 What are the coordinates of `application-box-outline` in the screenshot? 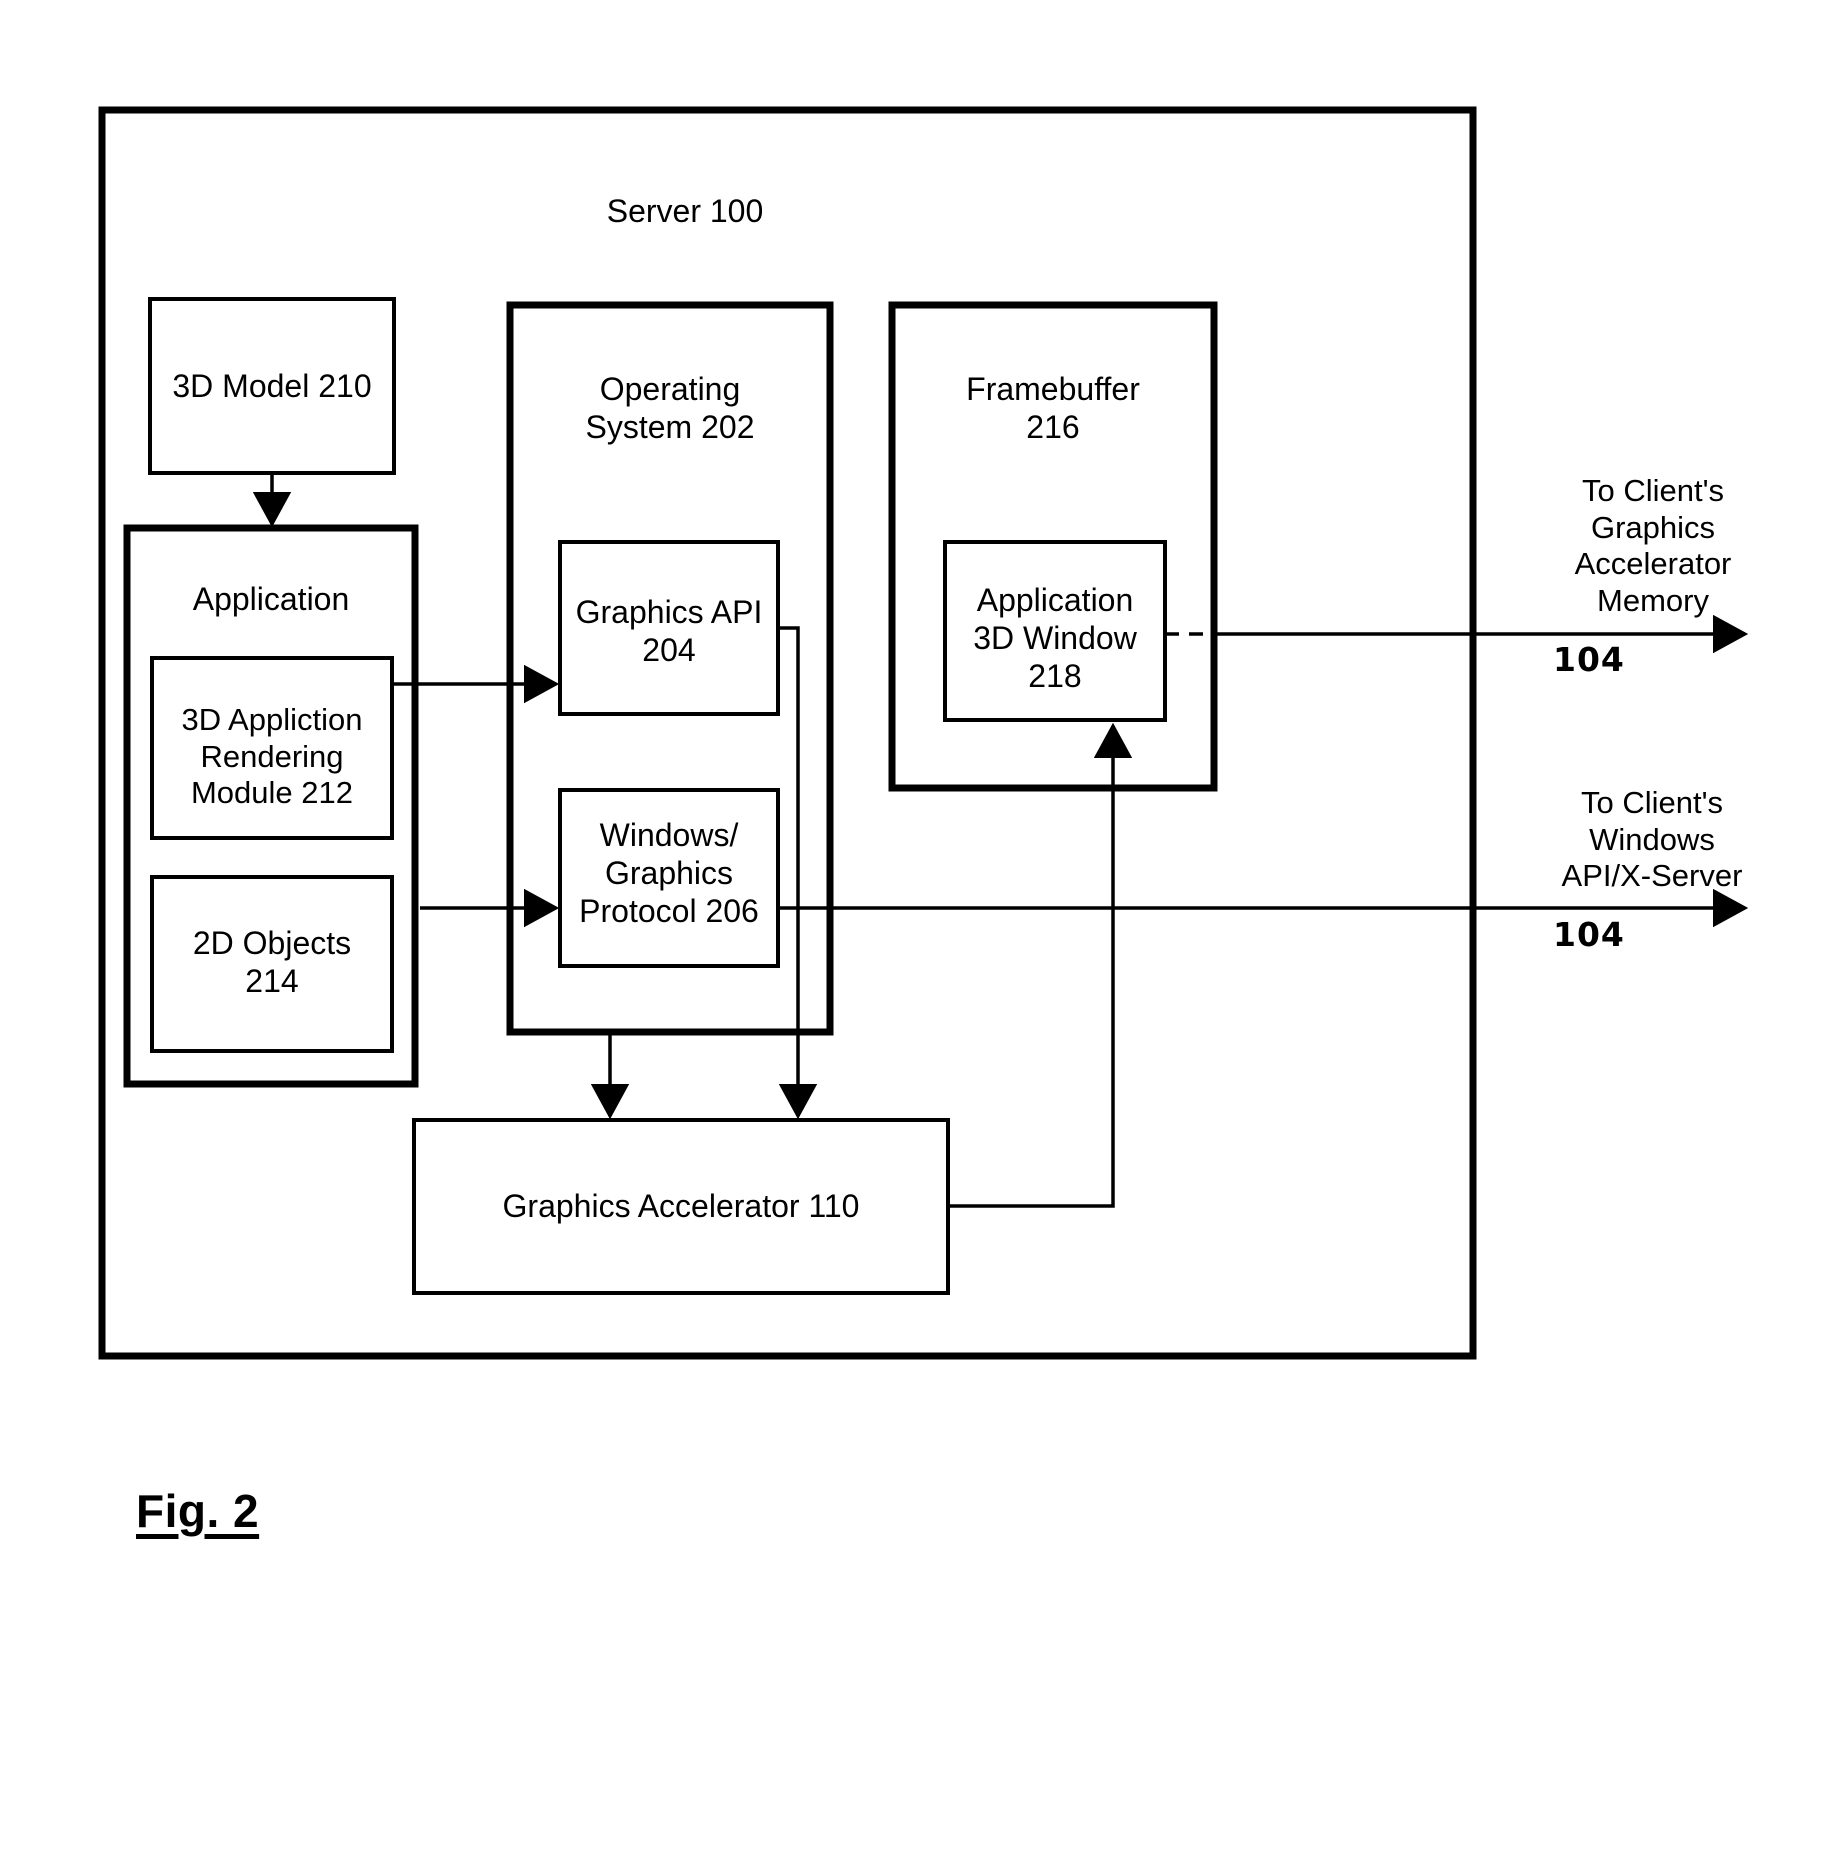 It's located at (271, 806).